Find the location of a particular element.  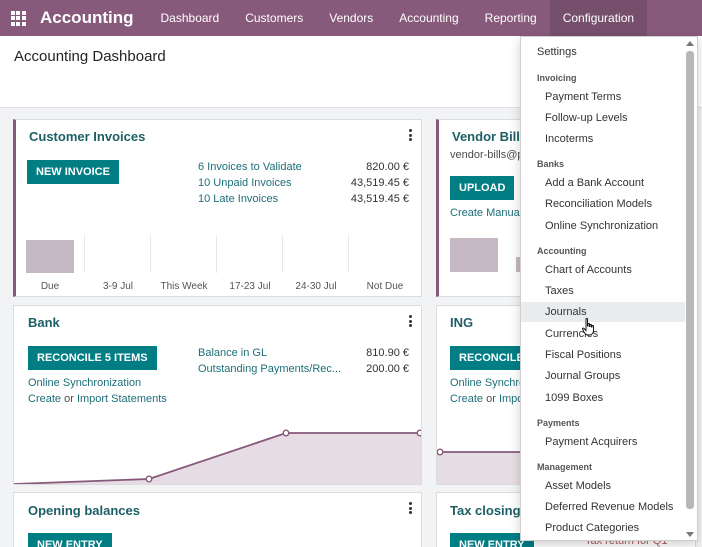

dropdown-scrollbar is located at coordinates (690, 289).